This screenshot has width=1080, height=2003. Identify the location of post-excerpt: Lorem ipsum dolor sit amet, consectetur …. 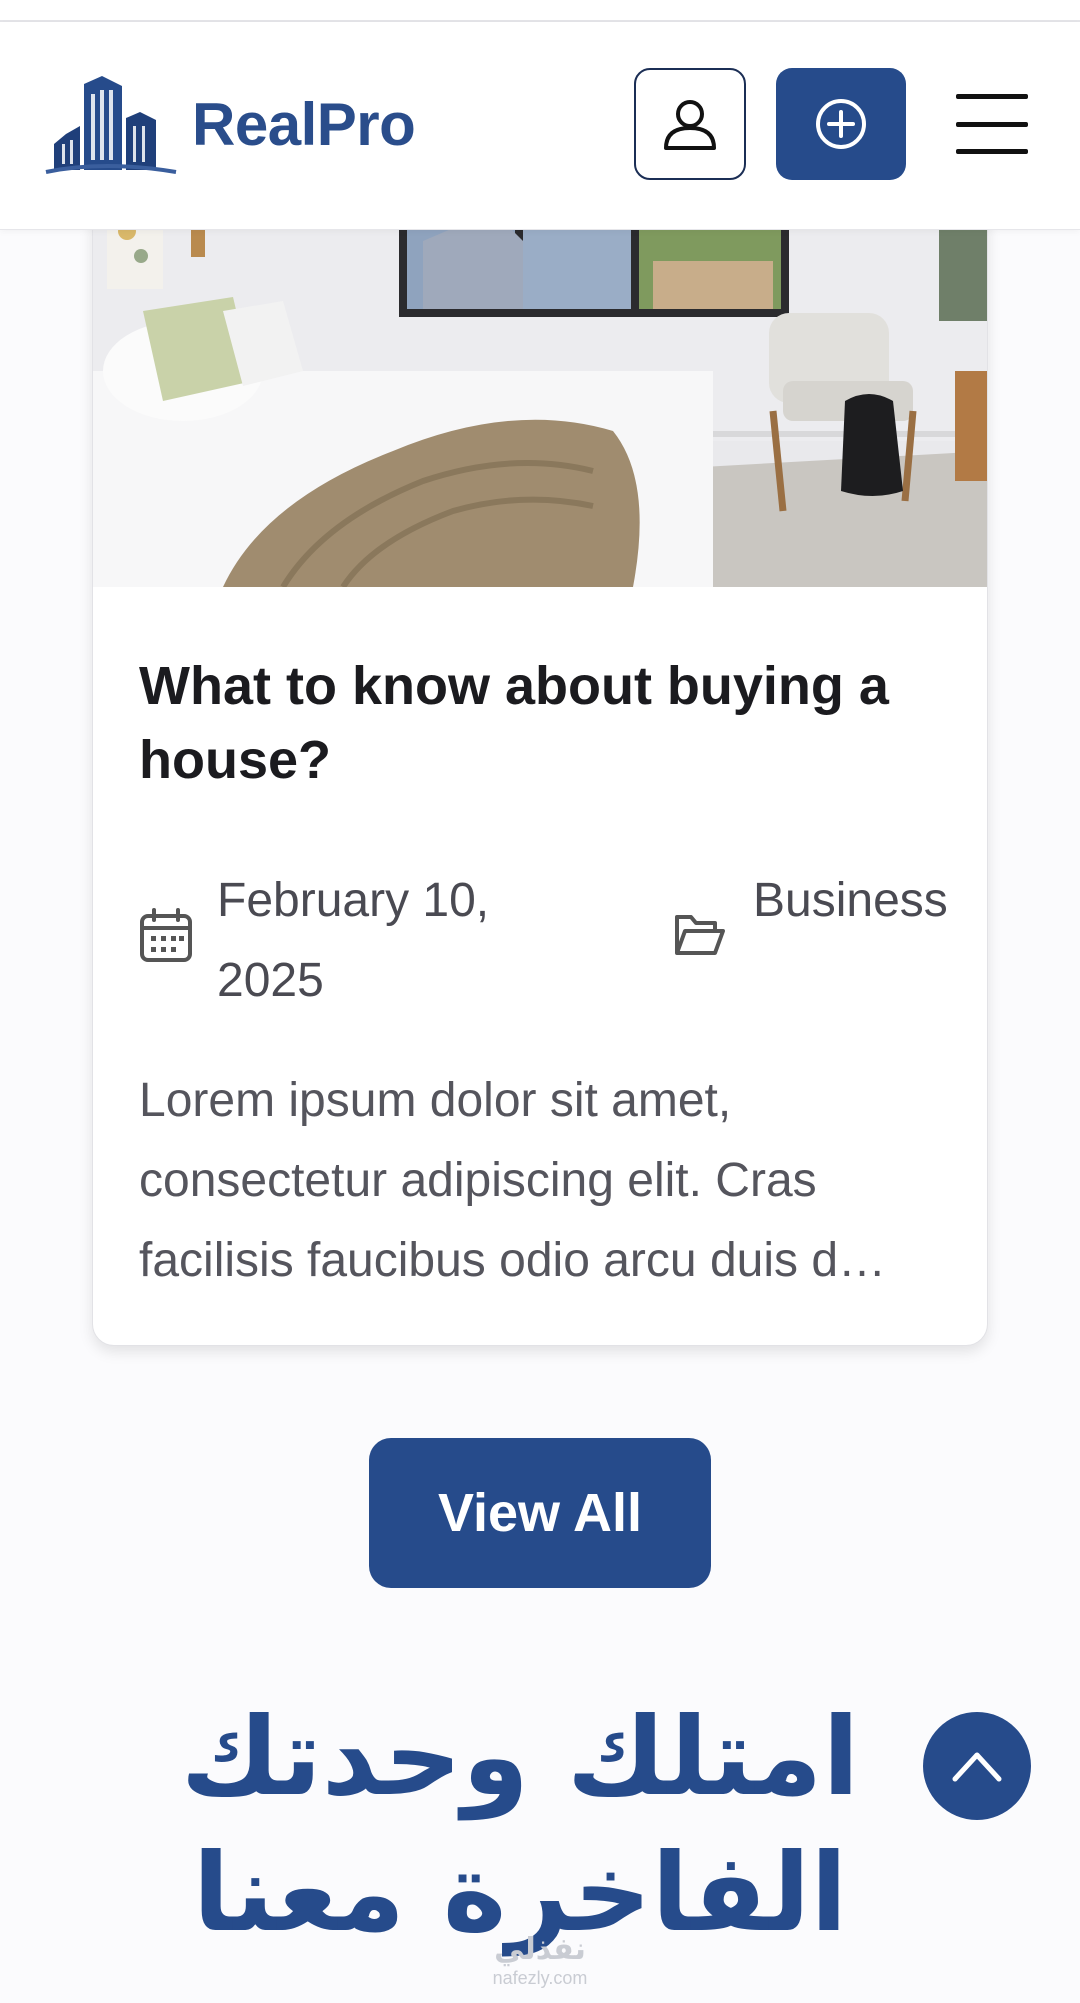
(513, 1180).